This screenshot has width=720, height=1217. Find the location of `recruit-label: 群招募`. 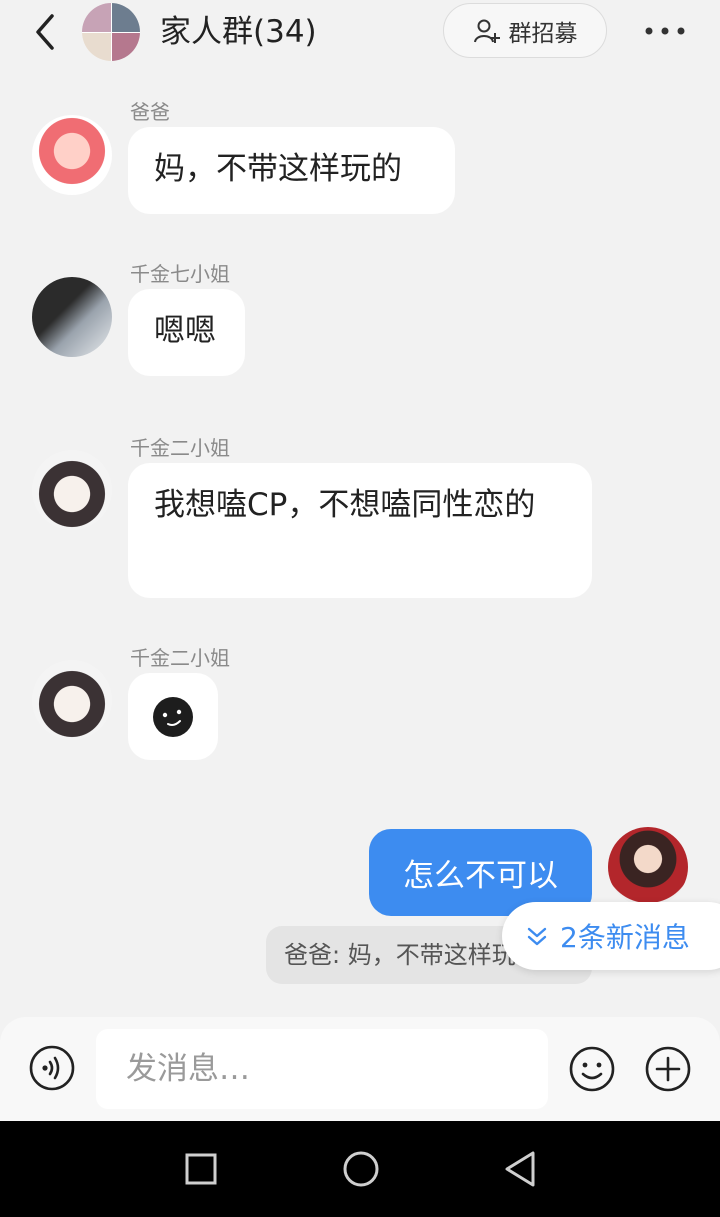

recruit-label: 群招募 is located at coordinates (543, 33).